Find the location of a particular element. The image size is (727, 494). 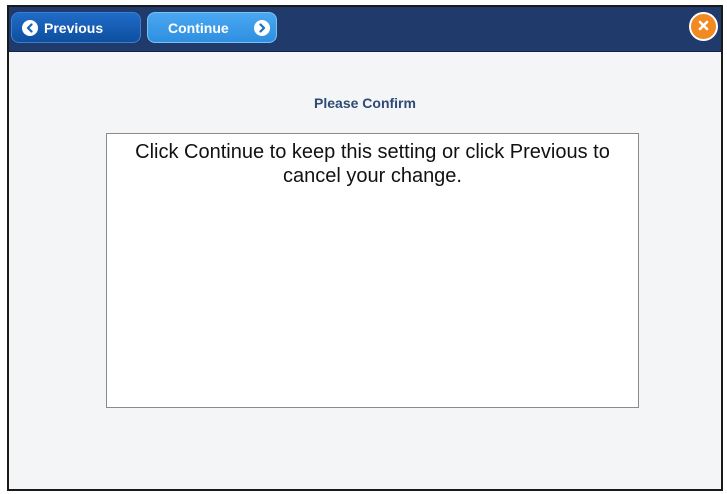

toolbar: Previous Continue is located at coordinates (365, 29).